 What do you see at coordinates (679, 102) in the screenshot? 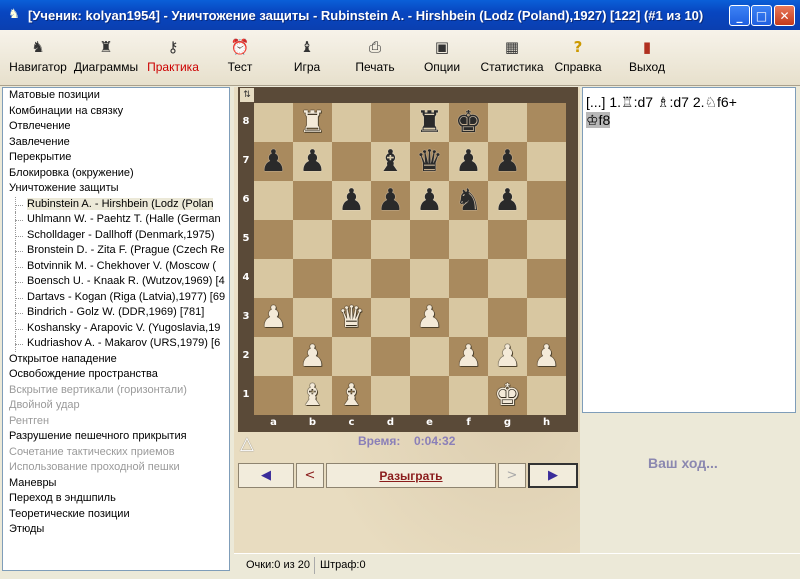
I see `notation-move-1: ♖:d7 ♗:d7 2.♘f6+` at bounding box center [679, 102].